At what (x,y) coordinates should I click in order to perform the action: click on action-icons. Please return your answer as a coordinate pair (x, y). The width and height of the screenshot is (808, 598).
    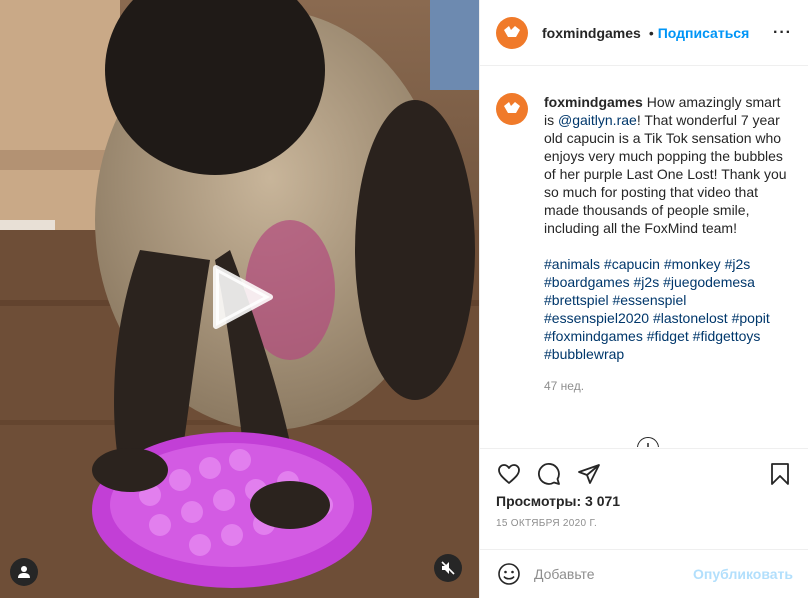
    Looking at the image, I should click on (644, 474).